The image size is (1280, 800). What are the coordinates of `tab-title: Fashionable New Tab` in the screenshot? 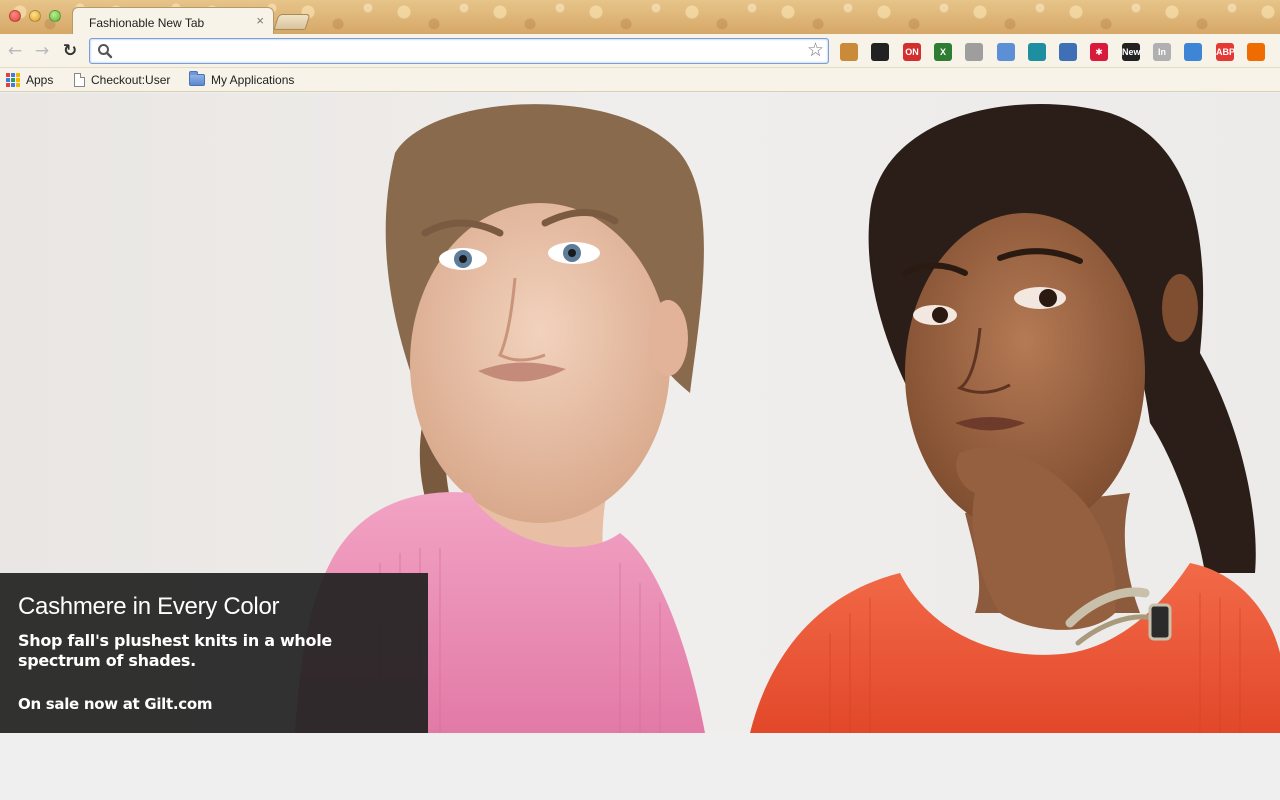 It's located at (147, 23).